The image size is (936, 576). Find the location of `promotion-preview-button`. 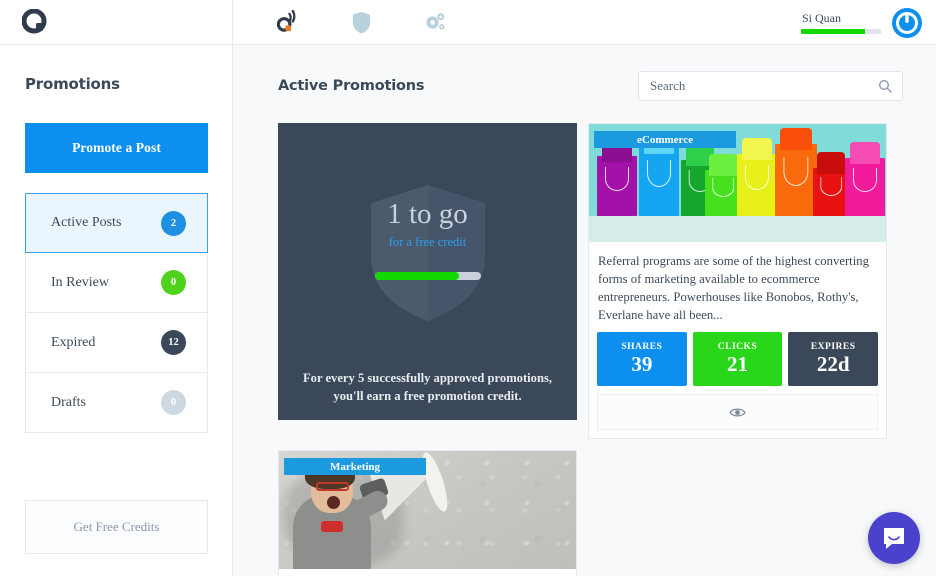

promotion-preview-button is located at coordinates (737, 412).